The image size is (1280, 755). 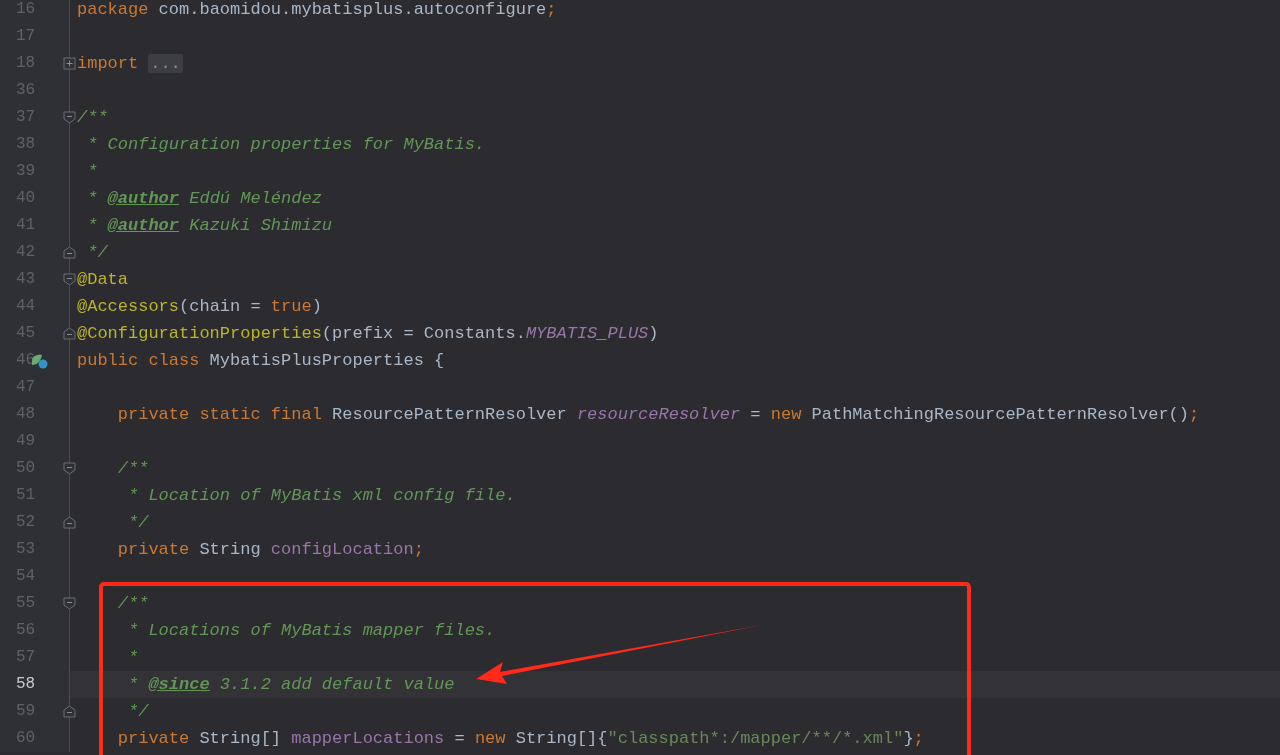 What do you see at coordinates (199, 307) in the screenshot?
I see `code-line: @Accessors(chain = true)` at bounding box center [199, 307].